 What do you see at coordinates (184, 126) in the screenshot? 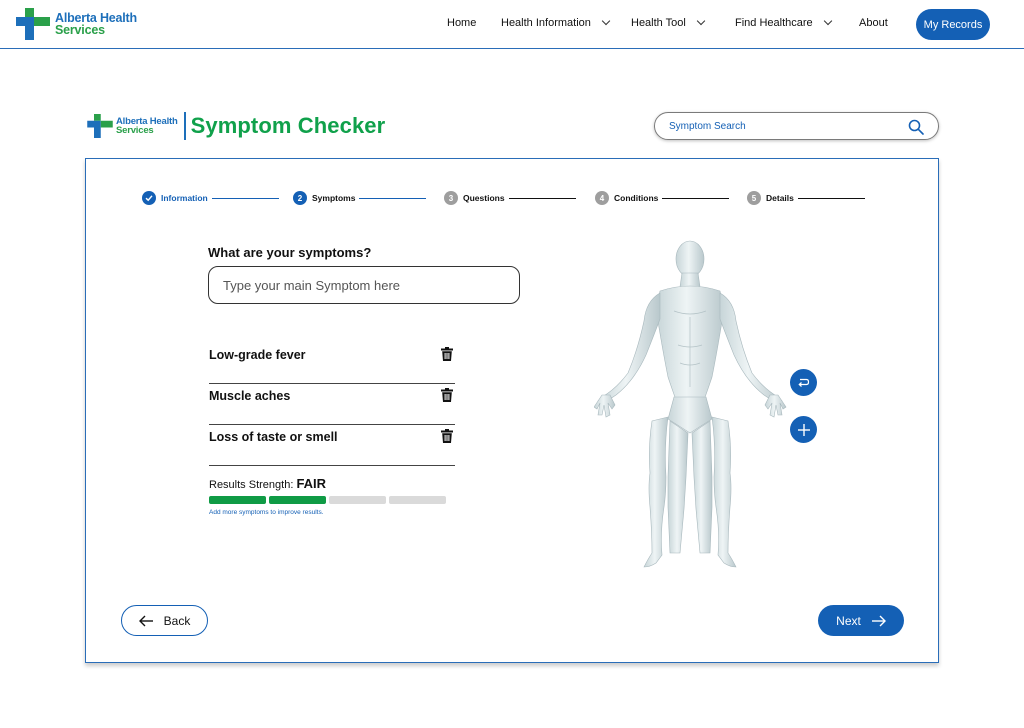
I see `header-divider` at bounding box center [184, 126].